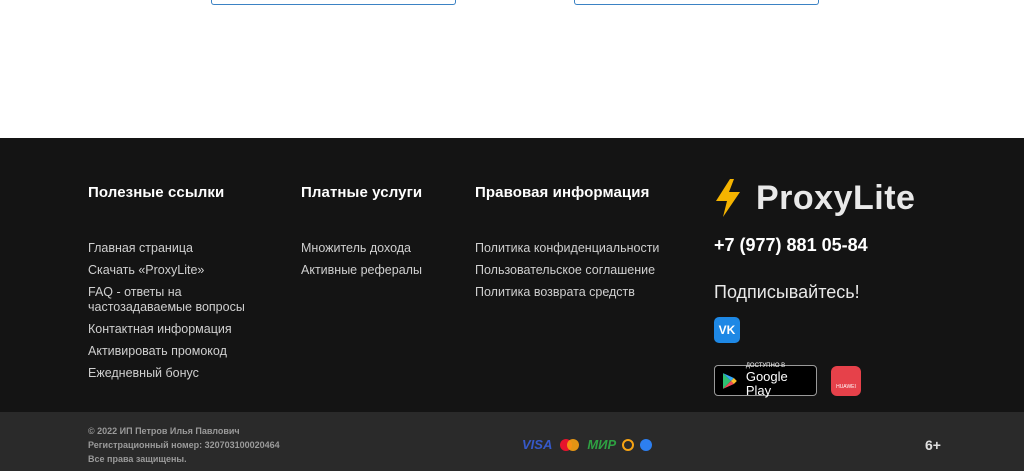 The width and height of the screenshot is (1024, 471). Describe the element at coordinates (183, 300) in the screenshot. I see `link-faq: FAQ - ответы на частозадаваемые вопросы` at that location.